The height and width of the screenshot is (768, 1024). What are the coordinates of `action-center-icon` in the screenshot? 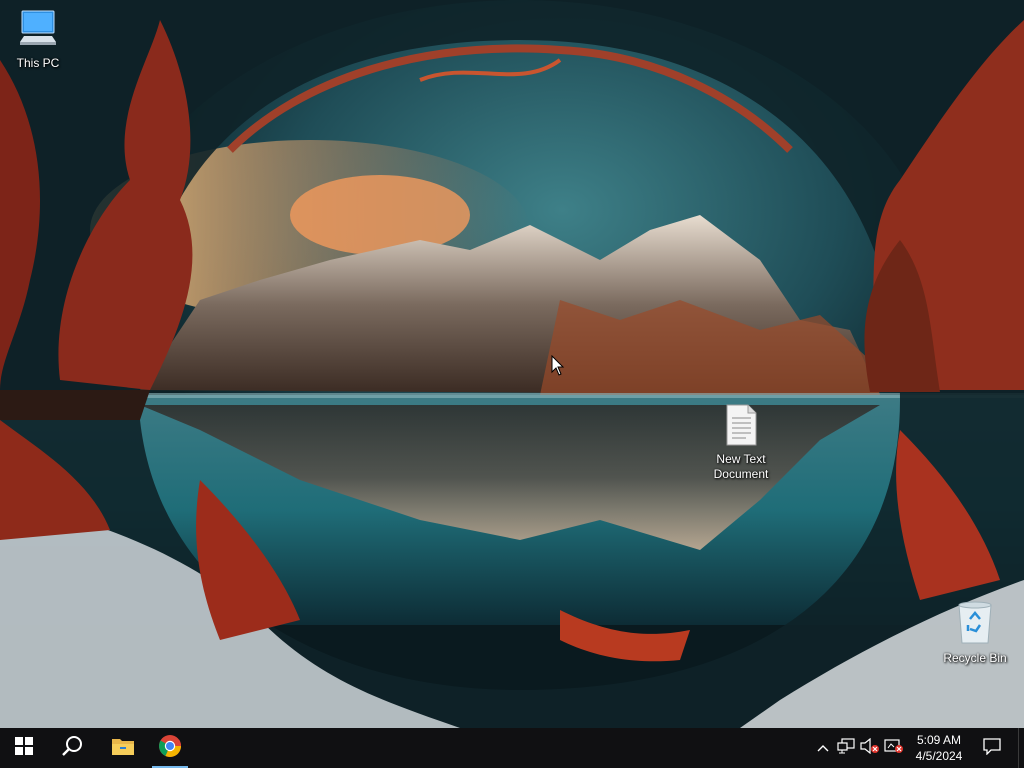 It's located at (992, 748).